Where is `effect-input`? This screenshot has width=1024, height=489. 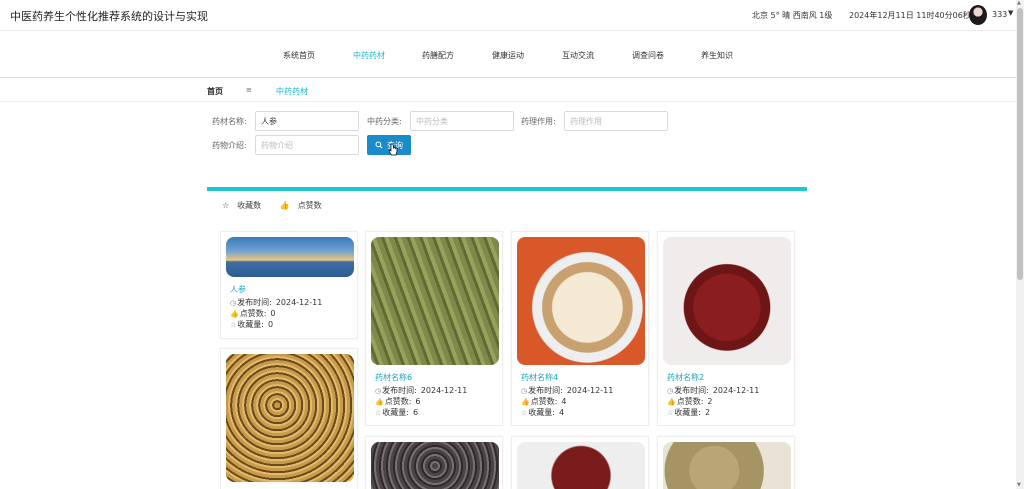 effect-input is located at coordinates (616, 121).